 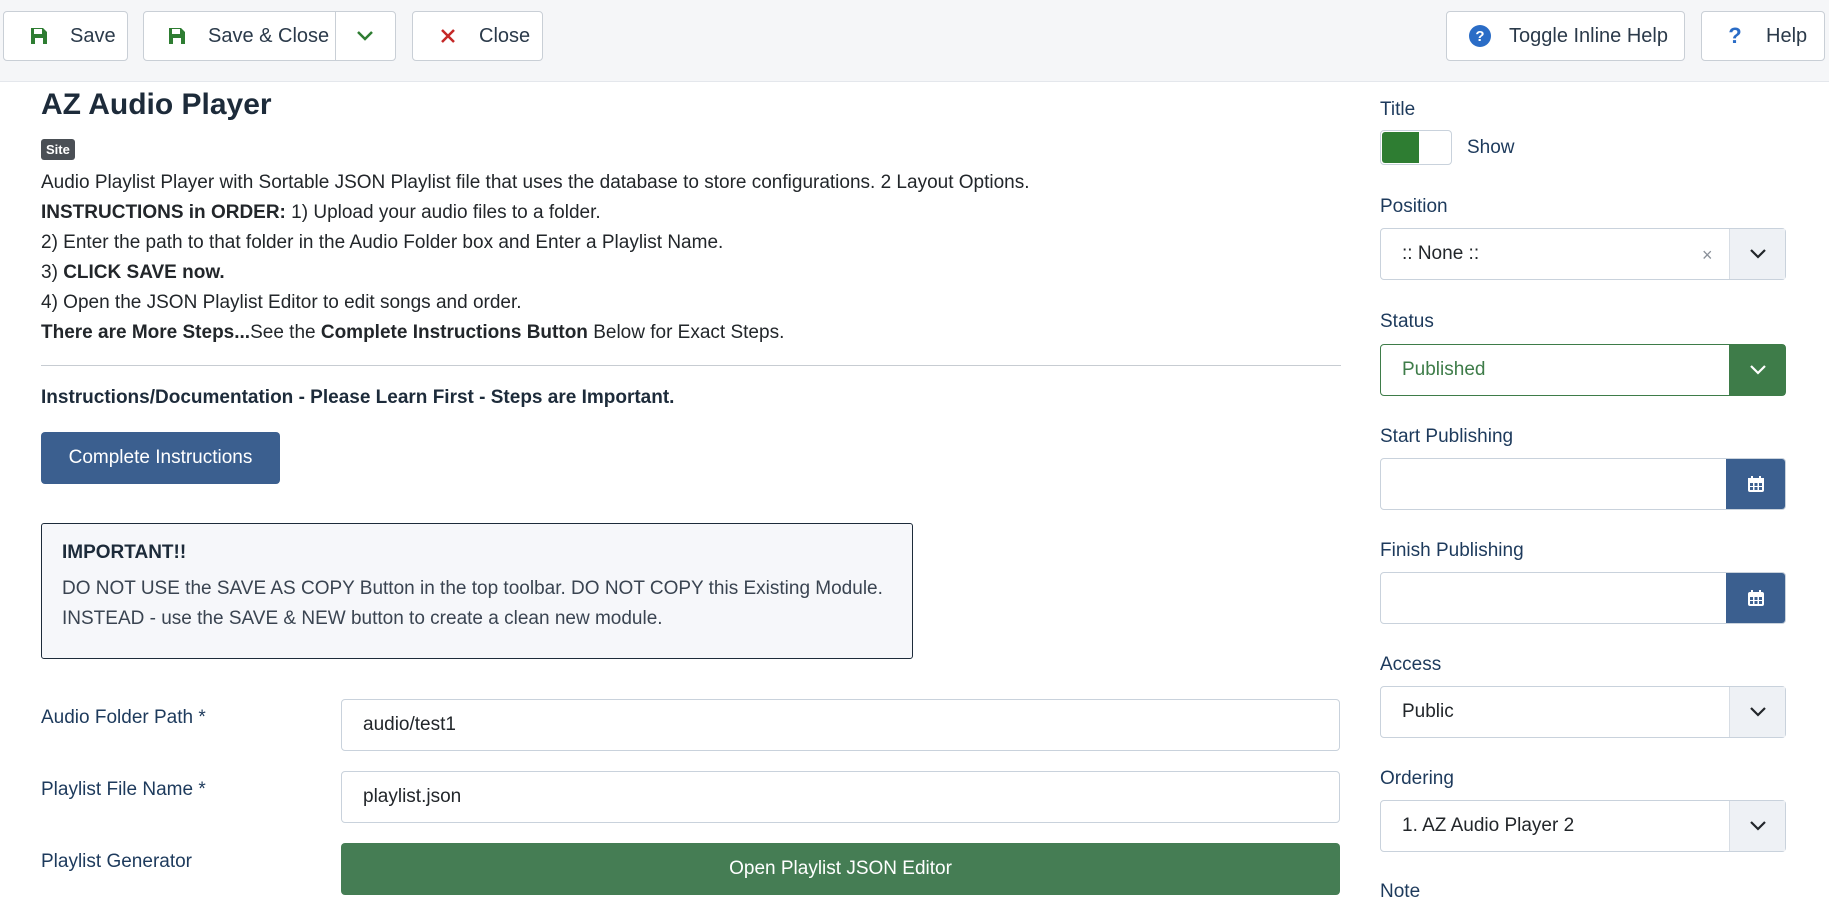 What do you see at coordinates (1707, 255) in the screenshot?
I see `position-clear-button: ×` at bounding box center [1707, 255].